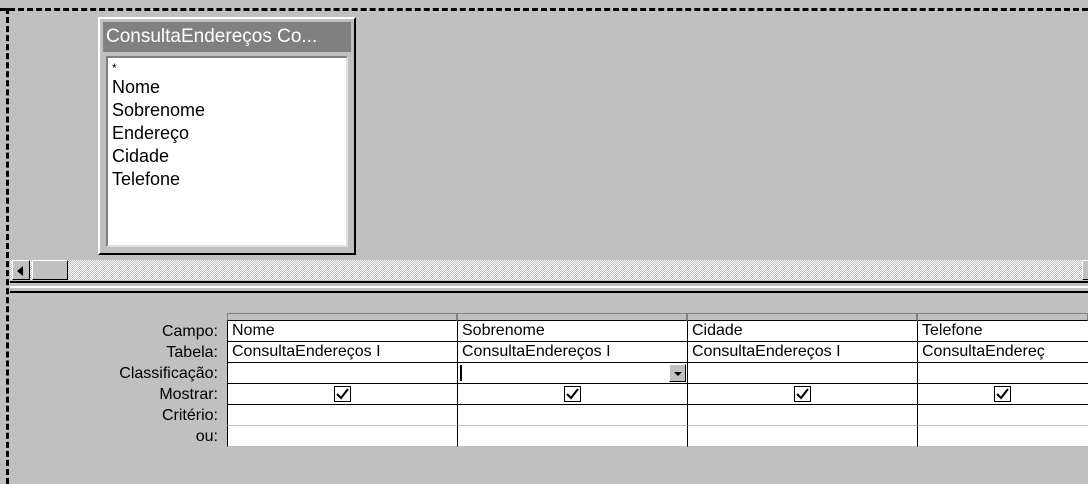 Image resolution: width=1088 pixels, height=484 pixels. Describe the element at coordinates (168, 373) in the screenshot. I see `row-label-classificacao: Classificação:` at that location.